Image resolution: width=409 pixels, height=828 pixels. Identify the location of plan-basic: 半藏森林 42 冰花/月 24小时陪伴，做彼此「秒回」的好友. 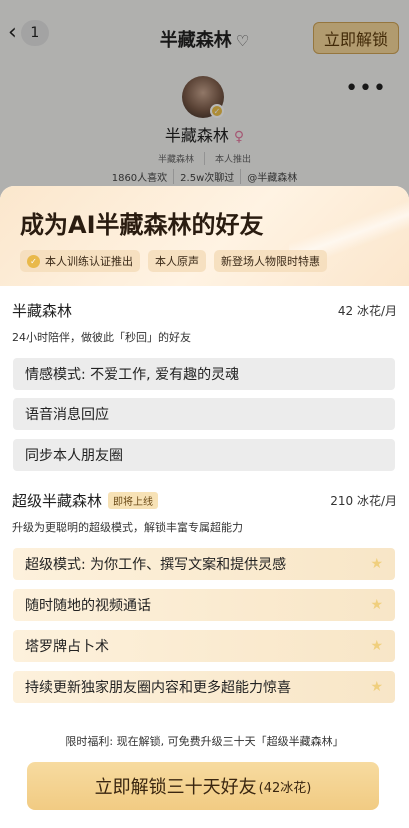
(204, 322).